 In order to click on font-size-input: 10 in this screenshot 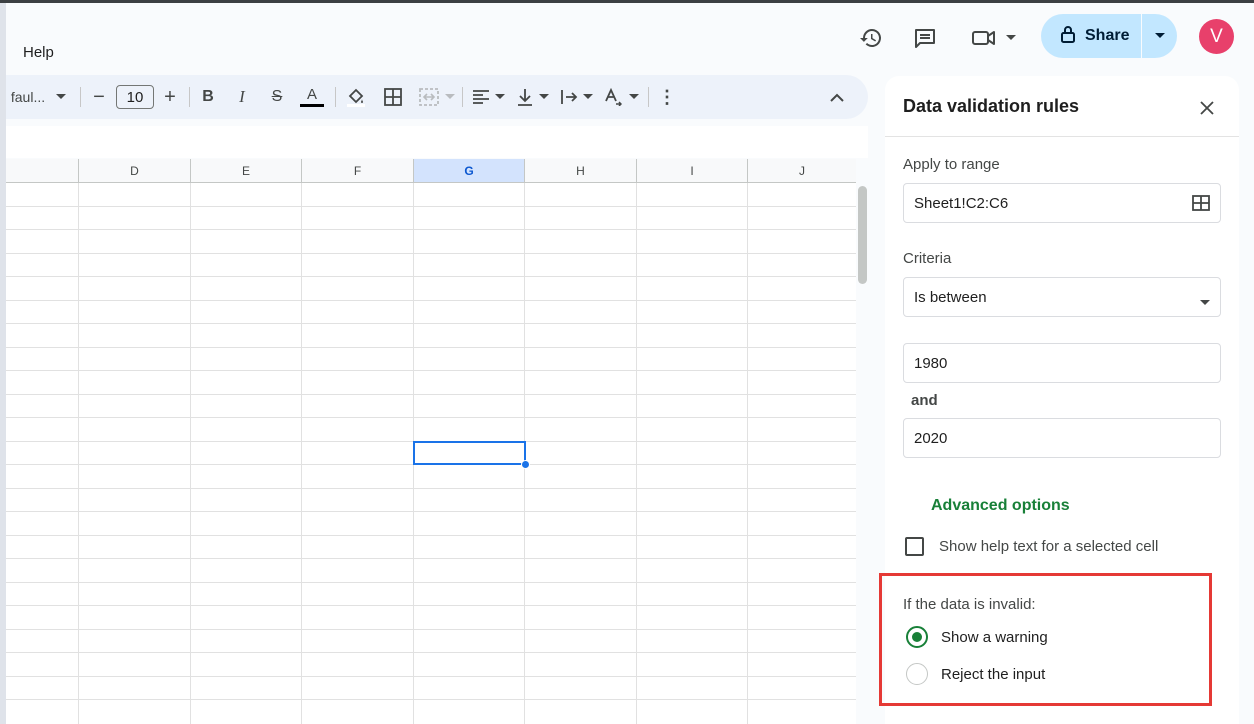, I will do `click(135, 97)`.